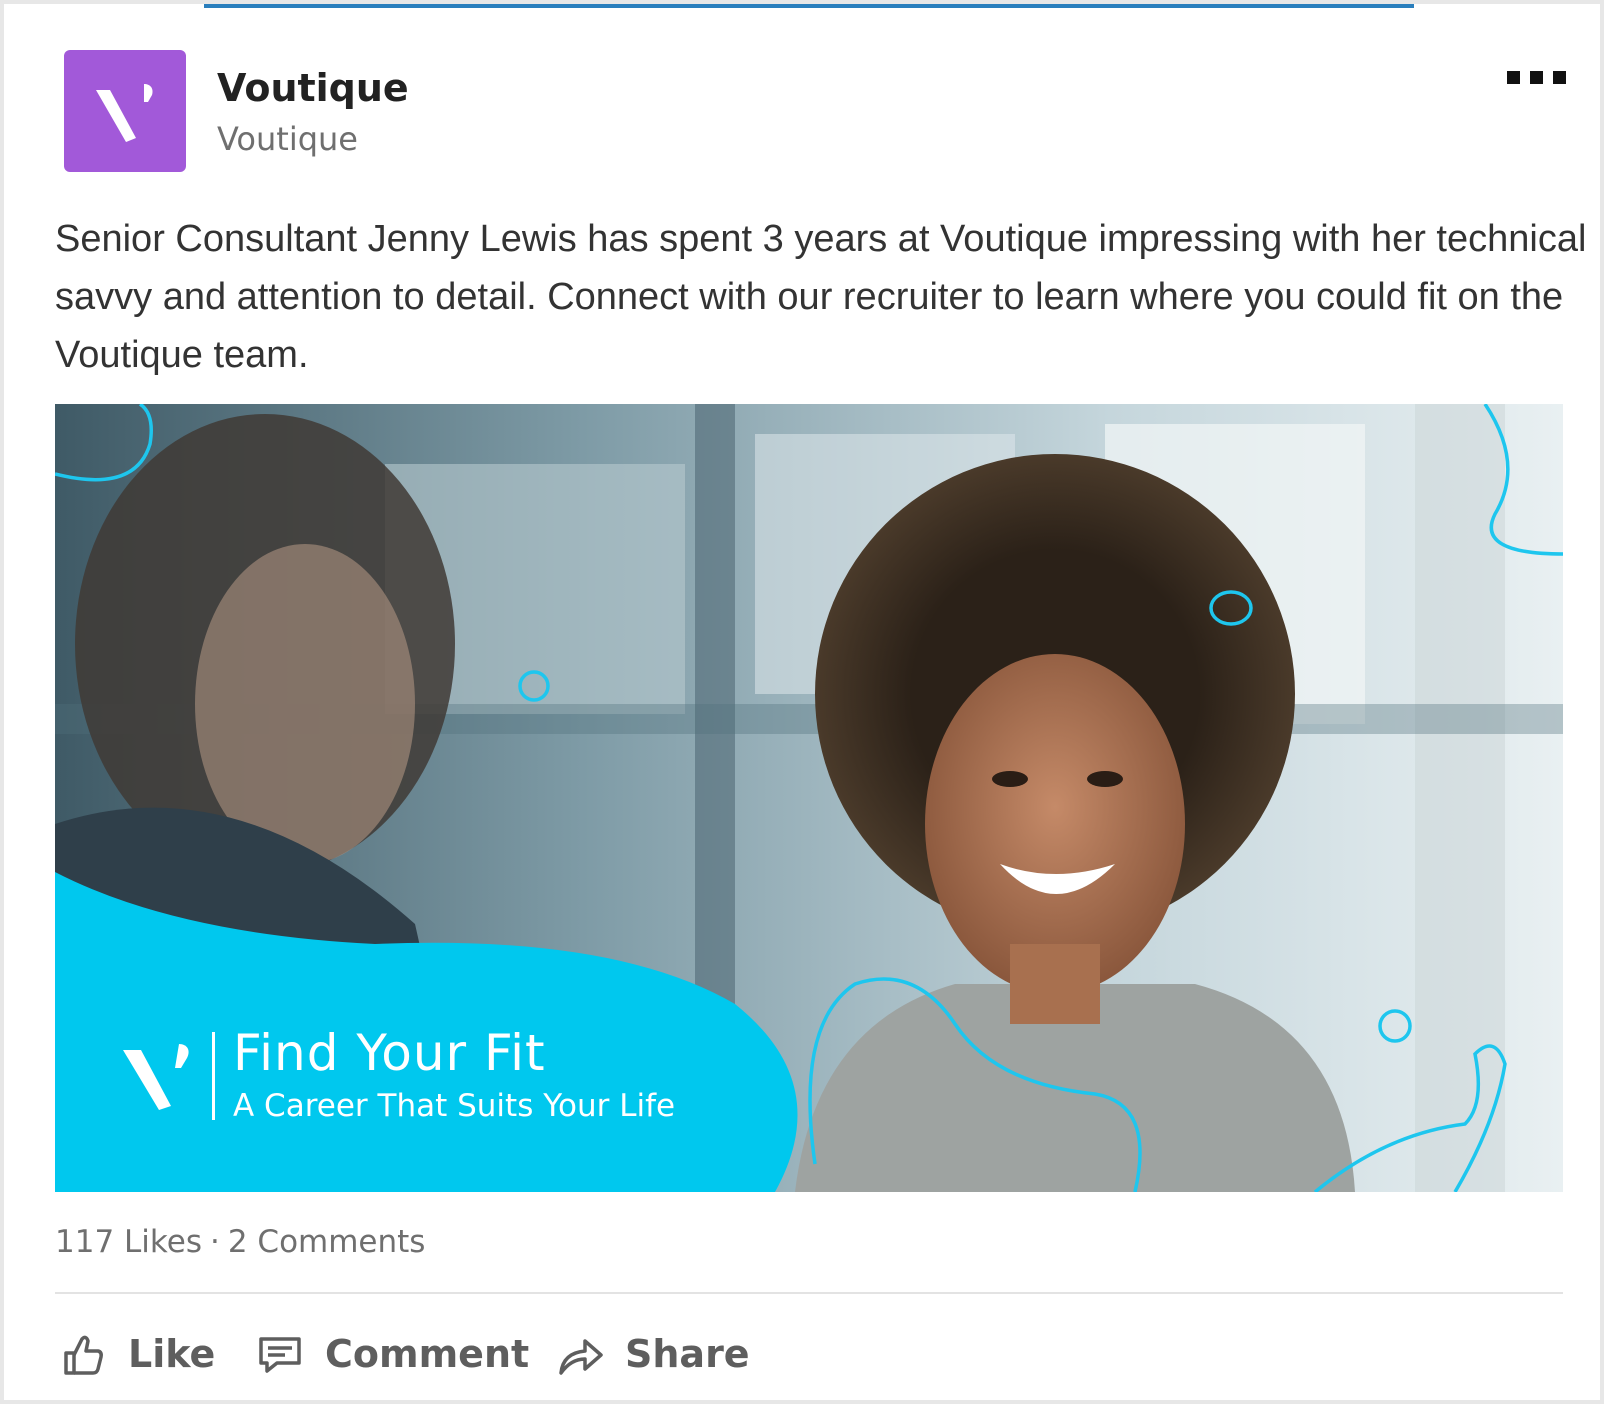 The width and height of the screenshot is (1604, 1404). I want to click on comment-button: Comment, so click(393, 1354).